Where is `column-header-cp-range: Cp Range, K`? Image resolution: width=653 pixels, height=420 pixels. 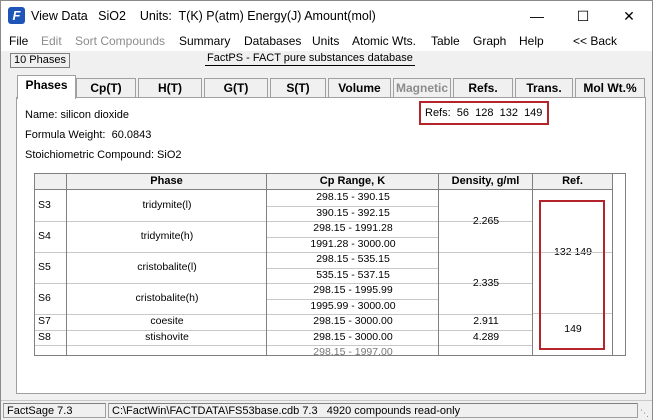 column-header-cp-range: Cp Range, K is located at coordinates (353, 182).